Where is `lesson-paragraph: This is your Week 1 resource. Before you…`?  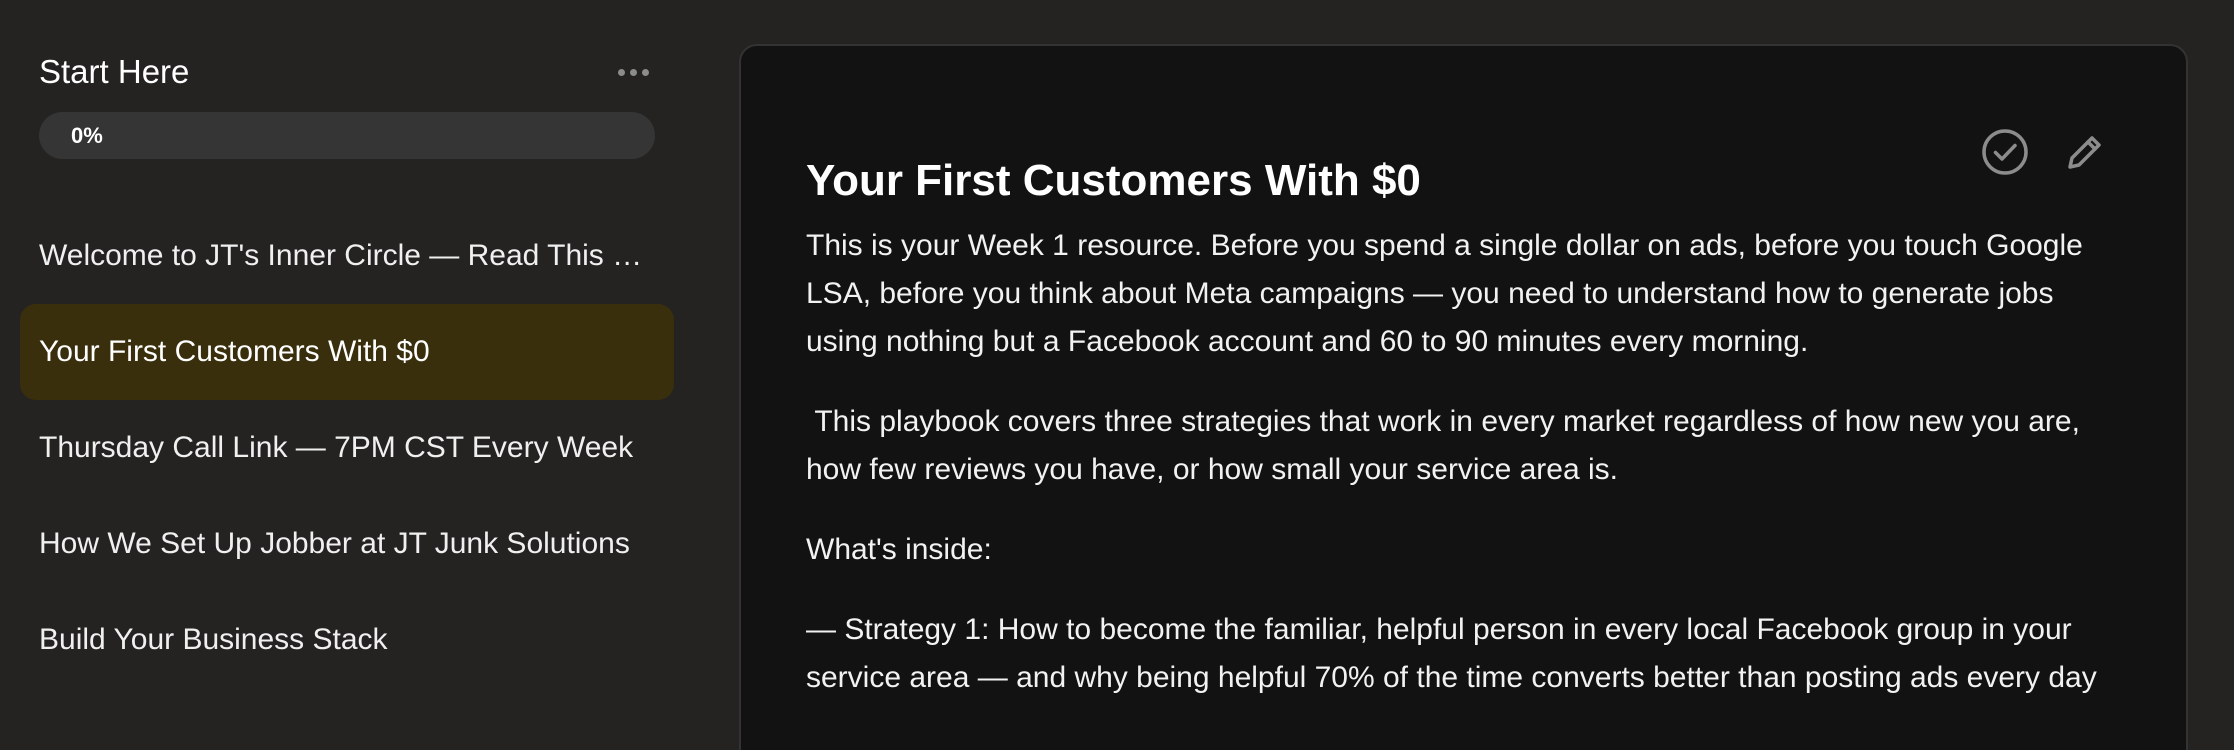
lesson-paragraph: This is your Week 1 resource. Before you… is located at coordinates (1449, 293).